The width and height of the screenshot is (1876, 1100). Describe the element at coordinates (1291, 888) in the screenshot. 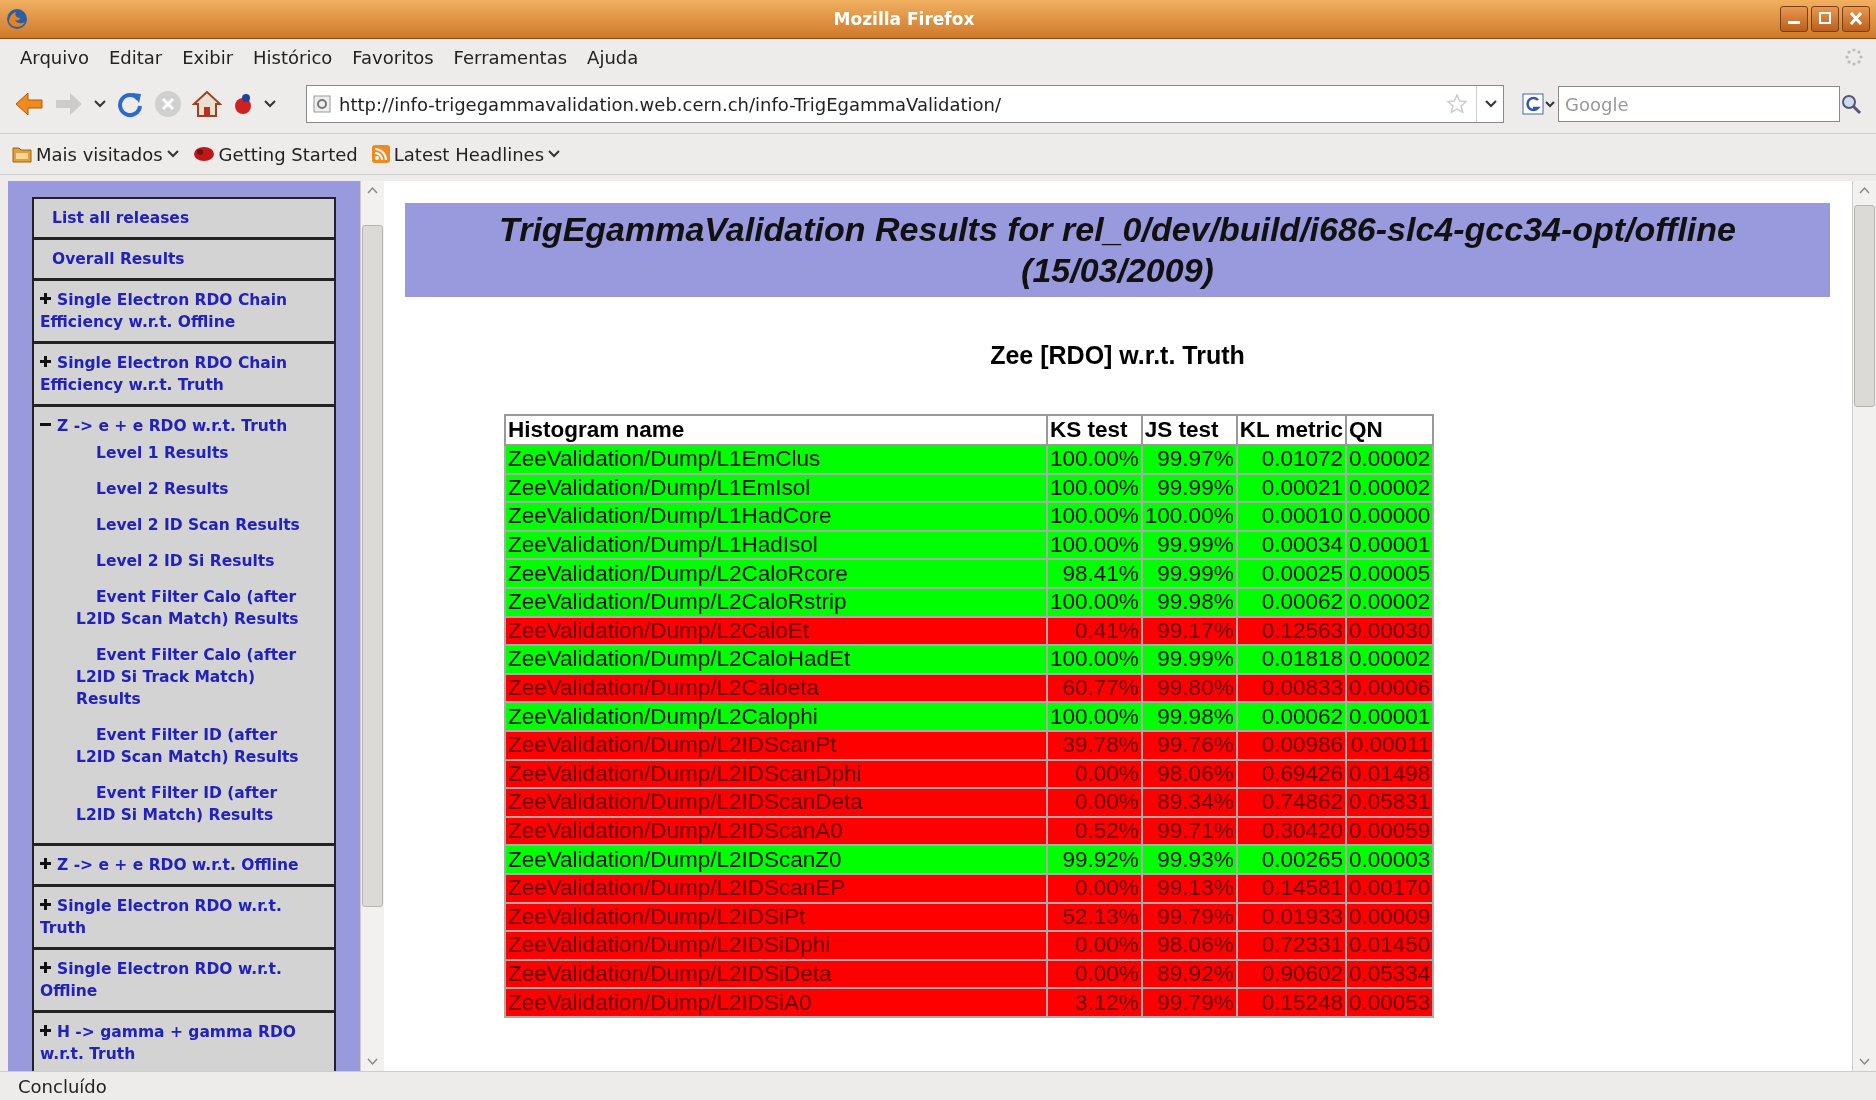

I see `table-cell: 0.14581` at that location.